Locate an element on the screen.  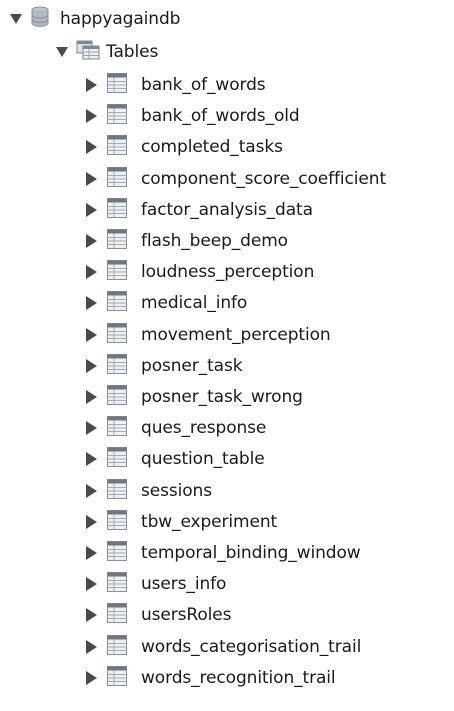
table-item: users_info is located at coordinates (156, 584).